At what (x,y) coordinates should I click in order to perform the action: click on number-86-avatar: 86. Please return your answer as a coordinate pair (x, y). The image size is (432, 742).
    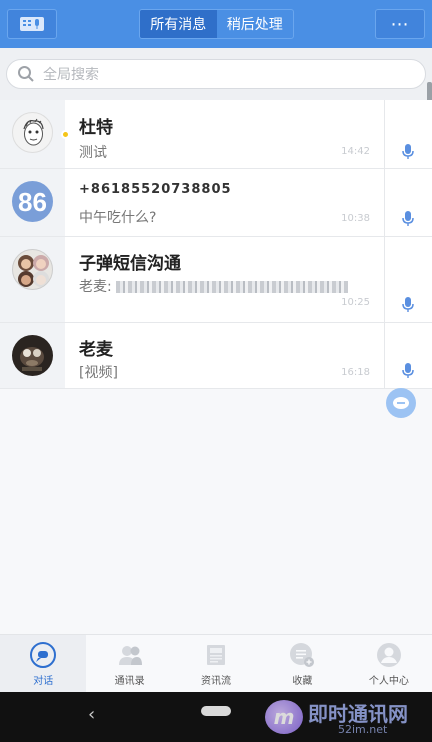
    Looking at the image, I should click on (32, 201).